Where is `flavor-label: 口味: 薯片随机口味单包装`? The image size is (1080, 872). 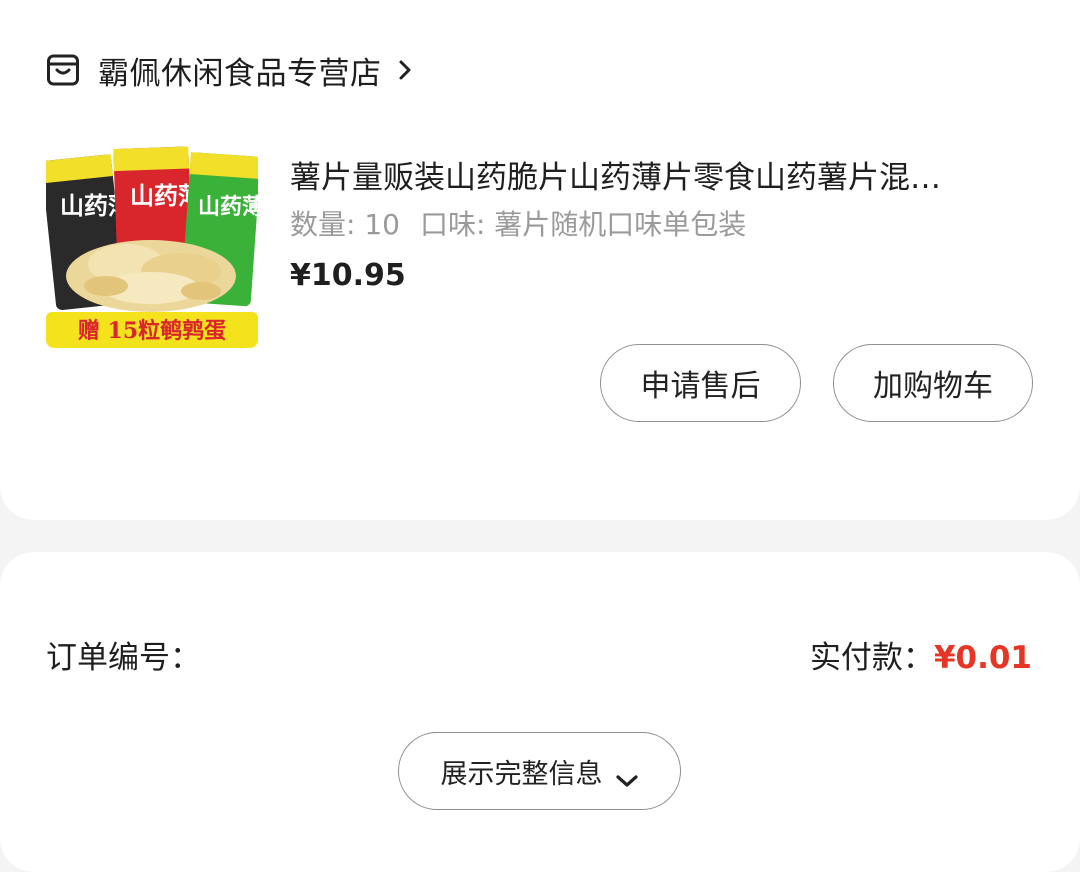
flavor-label: 口味: 薯片随机口味单包装 is located at coordinates (583, 224).